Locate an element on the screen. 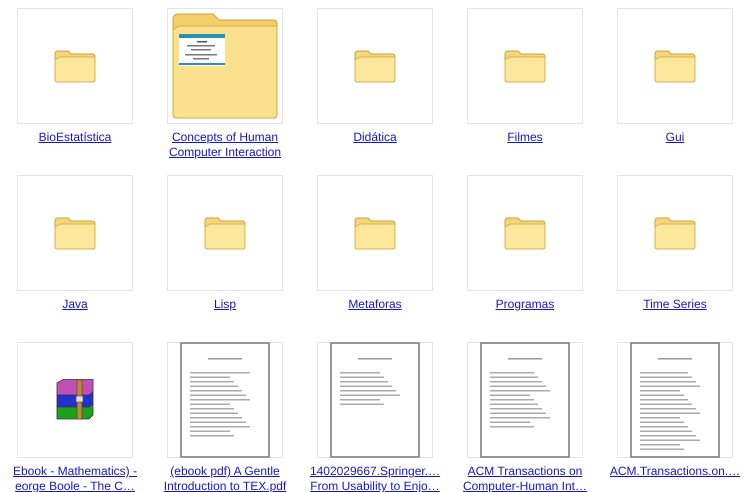 Image resolution: width=744 pixels, height=492 pixels. file-name-link: Gui is located at coordinates (675, 137).